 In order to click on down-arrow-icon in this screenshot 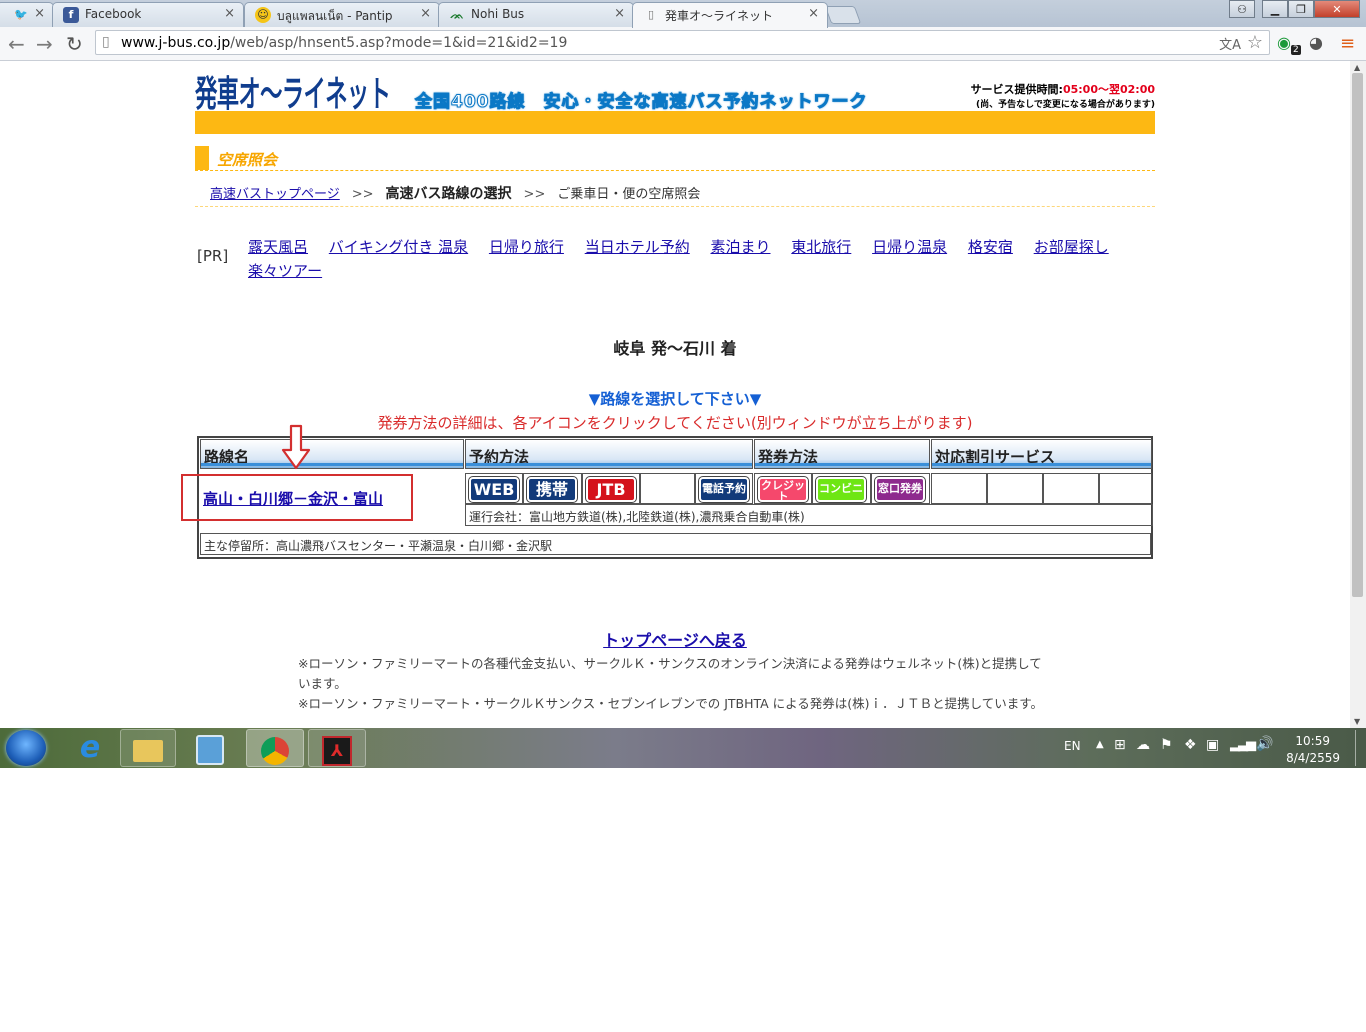, I will do `click(296, 447)`.